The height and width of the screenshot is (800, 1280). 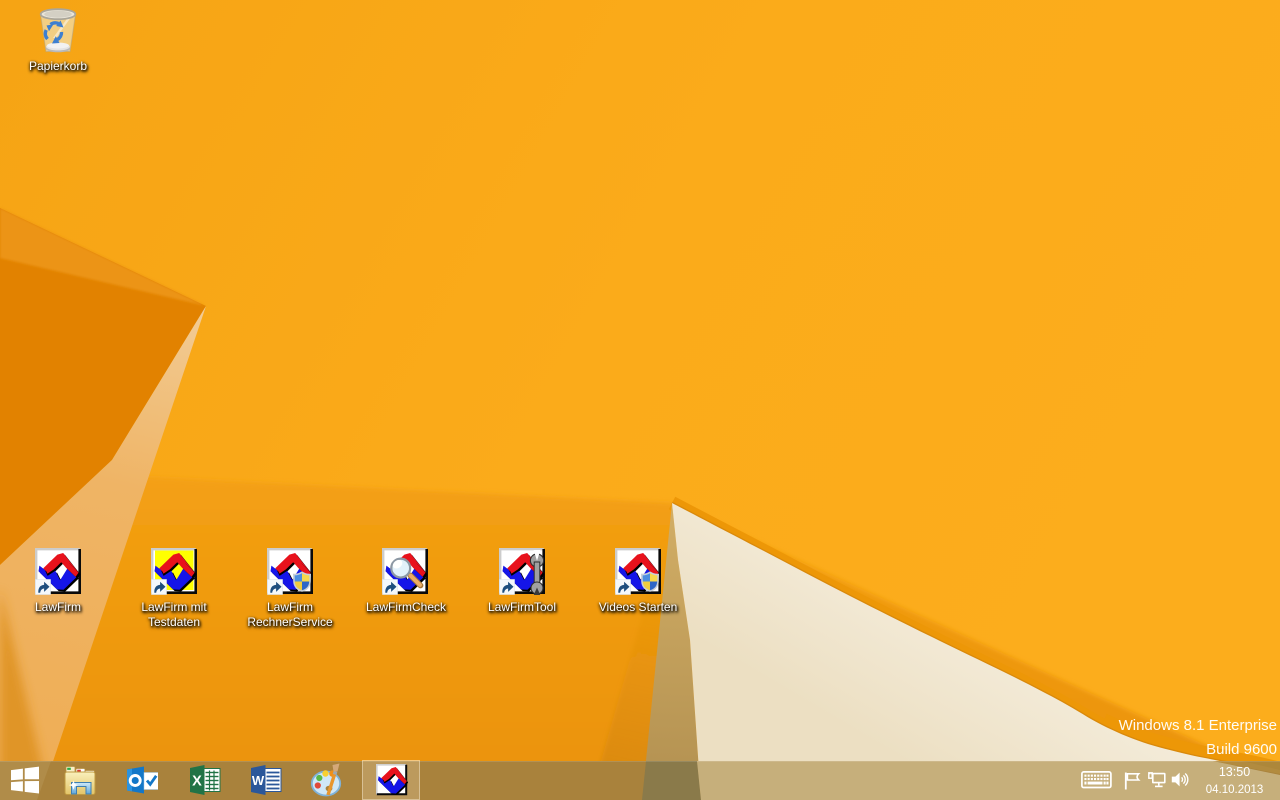 What do you see at coordinates (258, 780) in the screenshot?
I see `svg-text: W` at bounding box center [258, 780].